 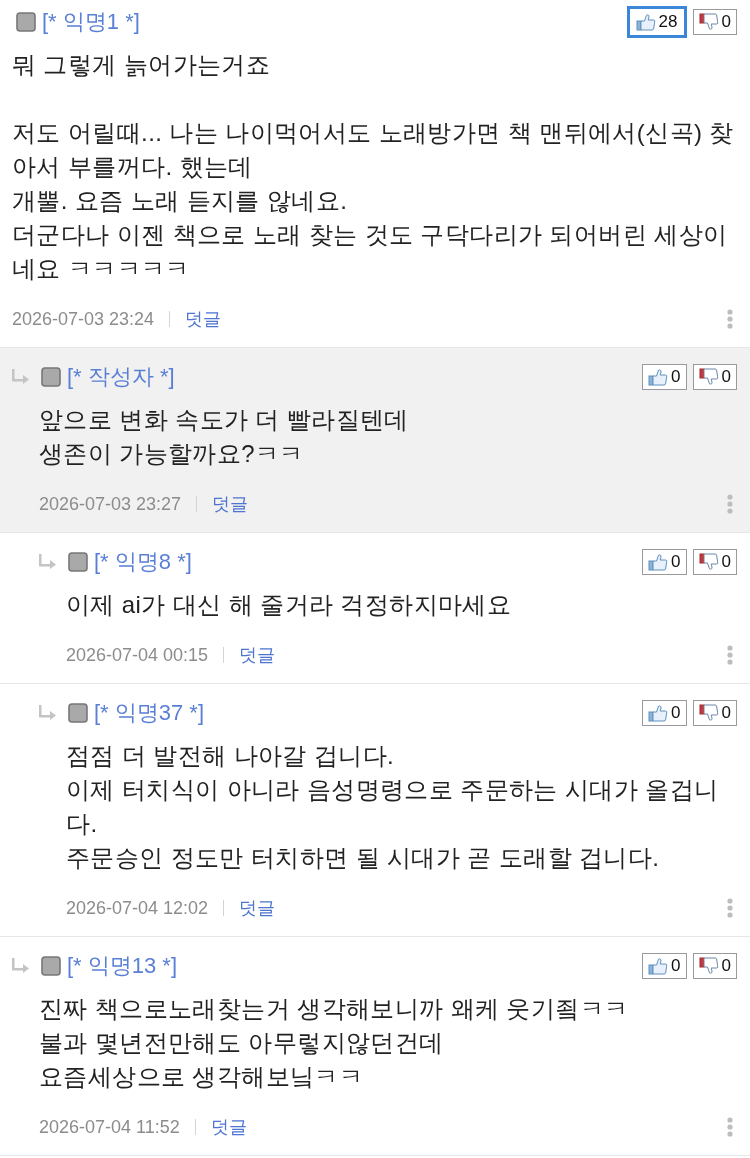 I want to click on like-button: 28, so click(x=656, y=22).